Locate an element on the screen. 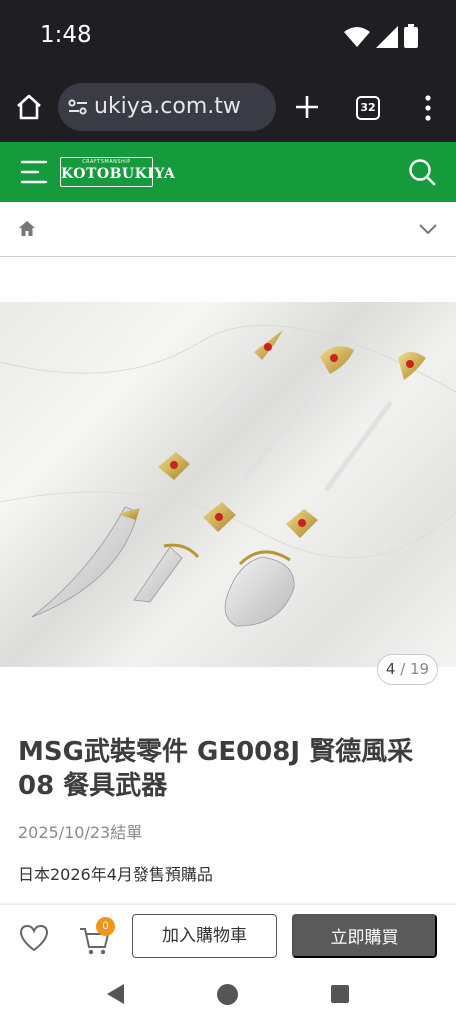  hamburger-icon is located at coordinates (34, 172).